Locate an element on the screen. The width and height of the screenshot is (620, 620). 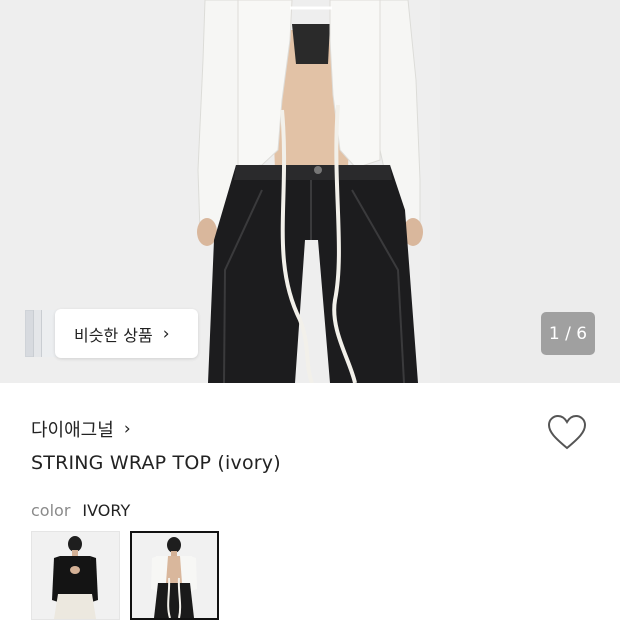
similar-products-chip: 비슷한 상품 › is located at coordinates (111, 333).